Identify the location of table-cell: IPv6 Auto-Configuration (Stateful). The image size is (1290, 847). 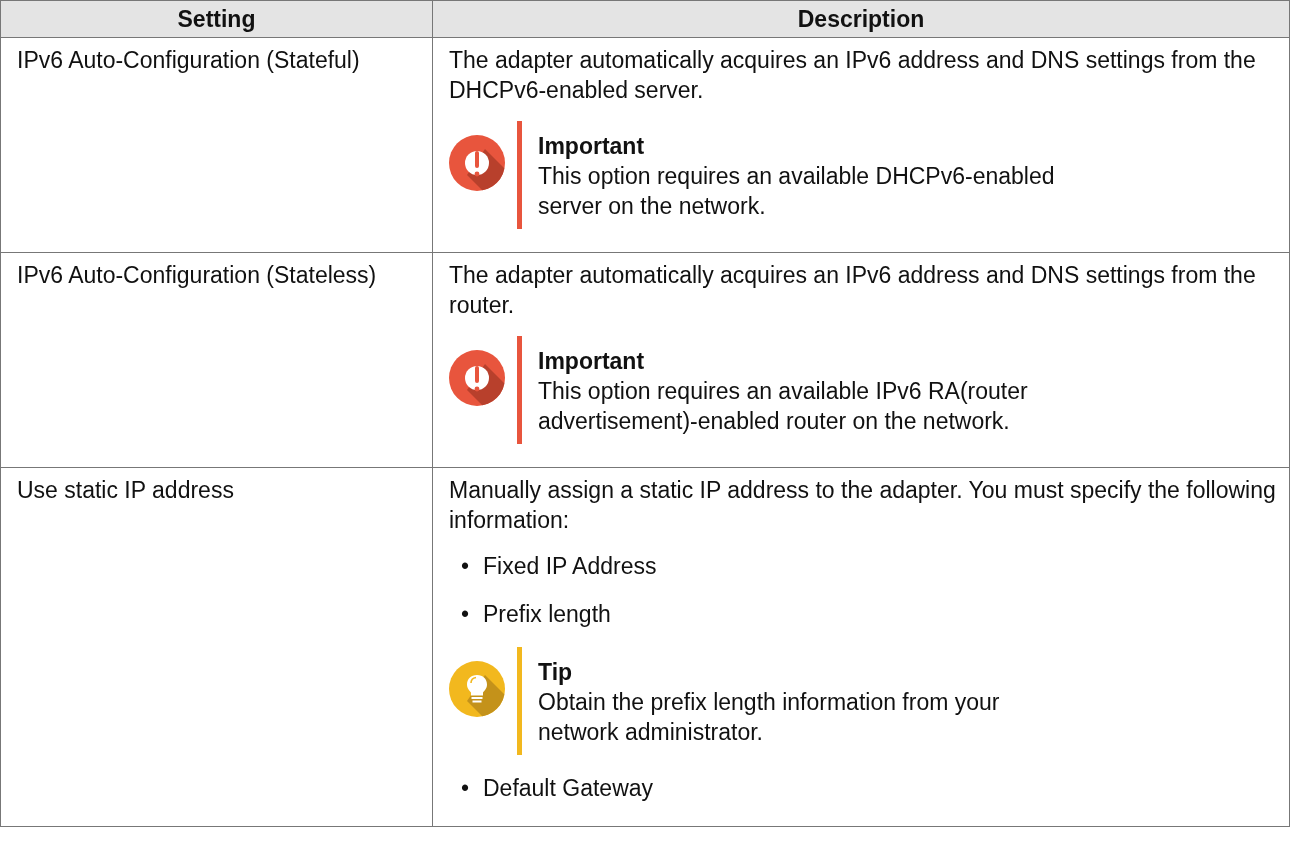
(216, 145).